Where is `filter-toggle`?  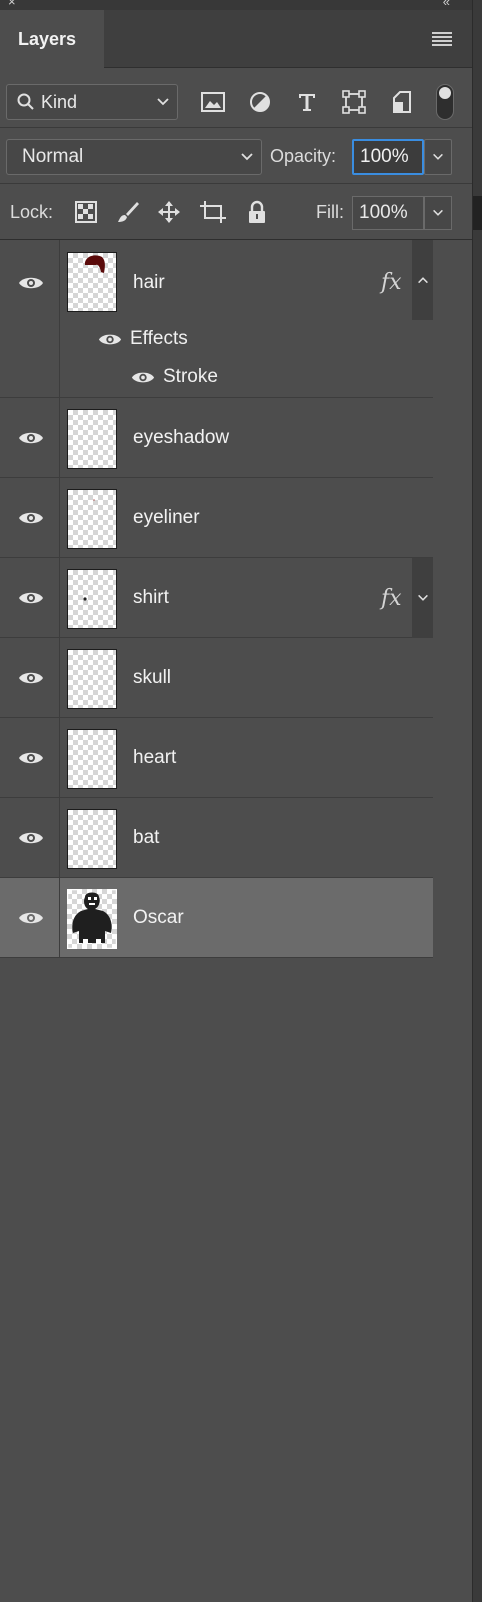
filter-toggle is located at coordinates (445, 102).